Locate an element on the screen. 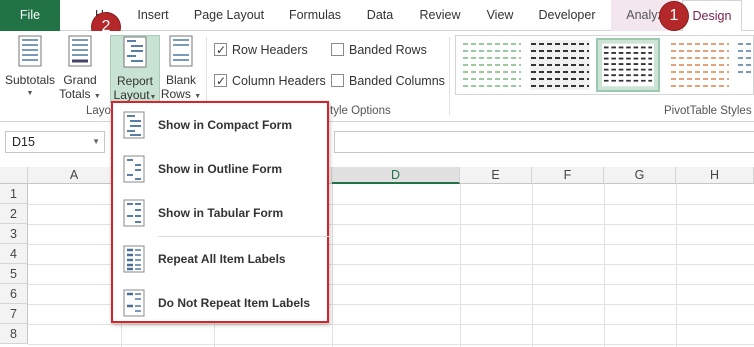 The height and width of the screenshot is (347, 754). style-swatch-light-green is located at coordinates (492, 65).